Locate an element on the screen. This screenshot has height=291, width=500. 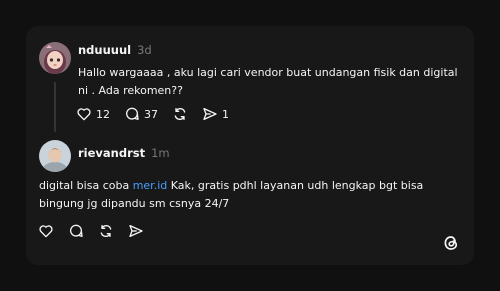
post-username: nduuuul is located at coordinates (104, 50).